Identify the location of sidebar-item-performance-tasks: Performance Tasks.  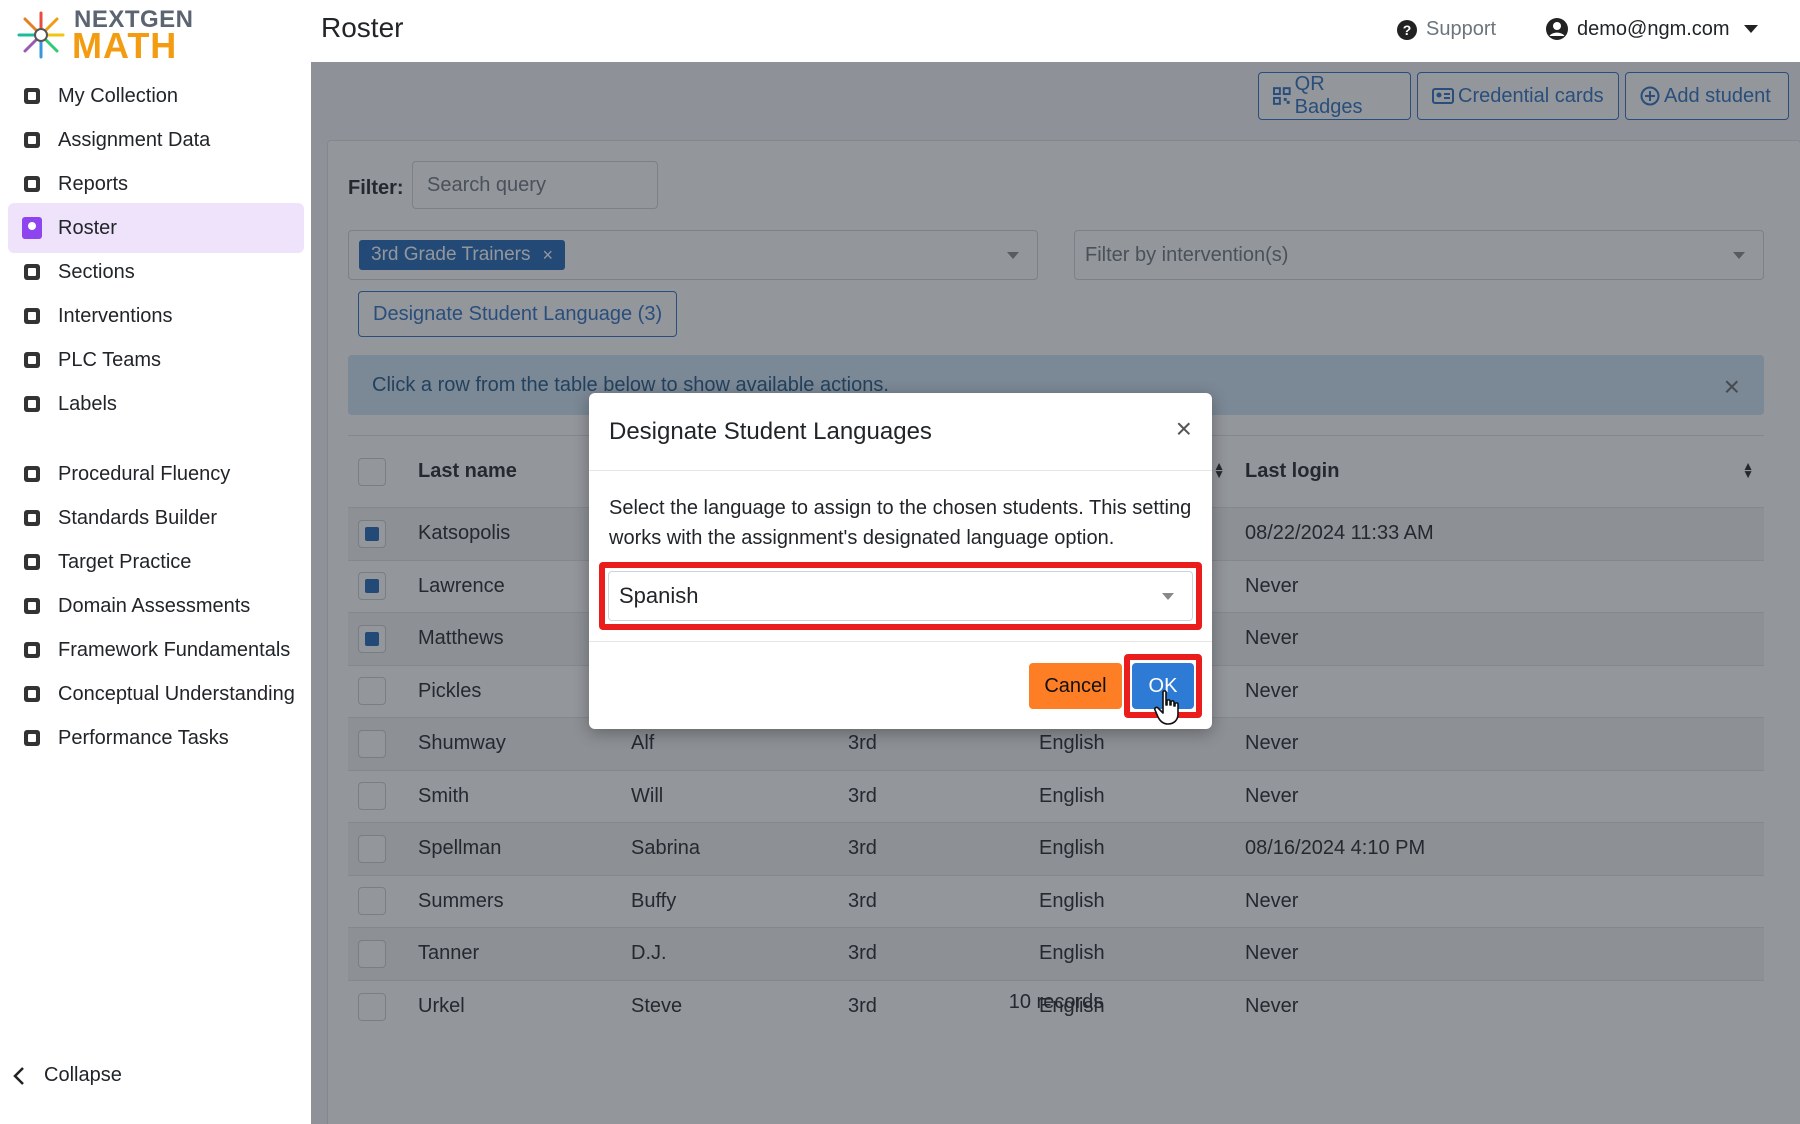
(156, 738).